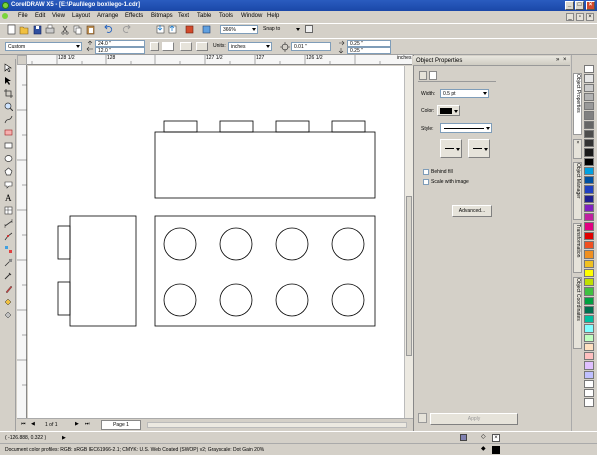 This screenshot has width=597, height=455. I want to click on rectangle-tool-icon, so click(8, 145).